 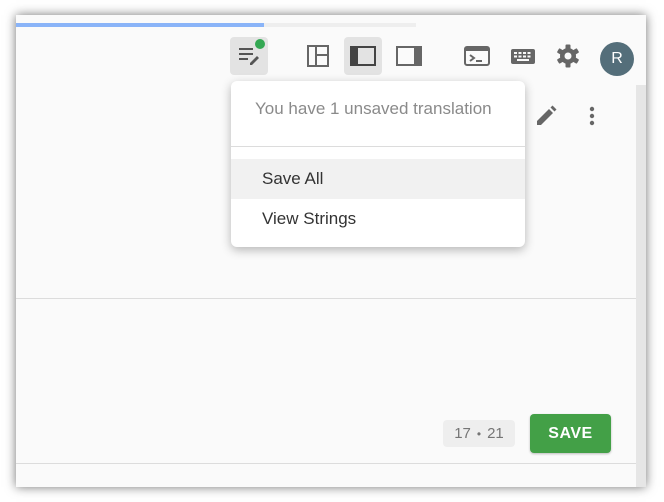 I want to click on menu-item-view-strings: View Strings, so click(x=378, y=219).